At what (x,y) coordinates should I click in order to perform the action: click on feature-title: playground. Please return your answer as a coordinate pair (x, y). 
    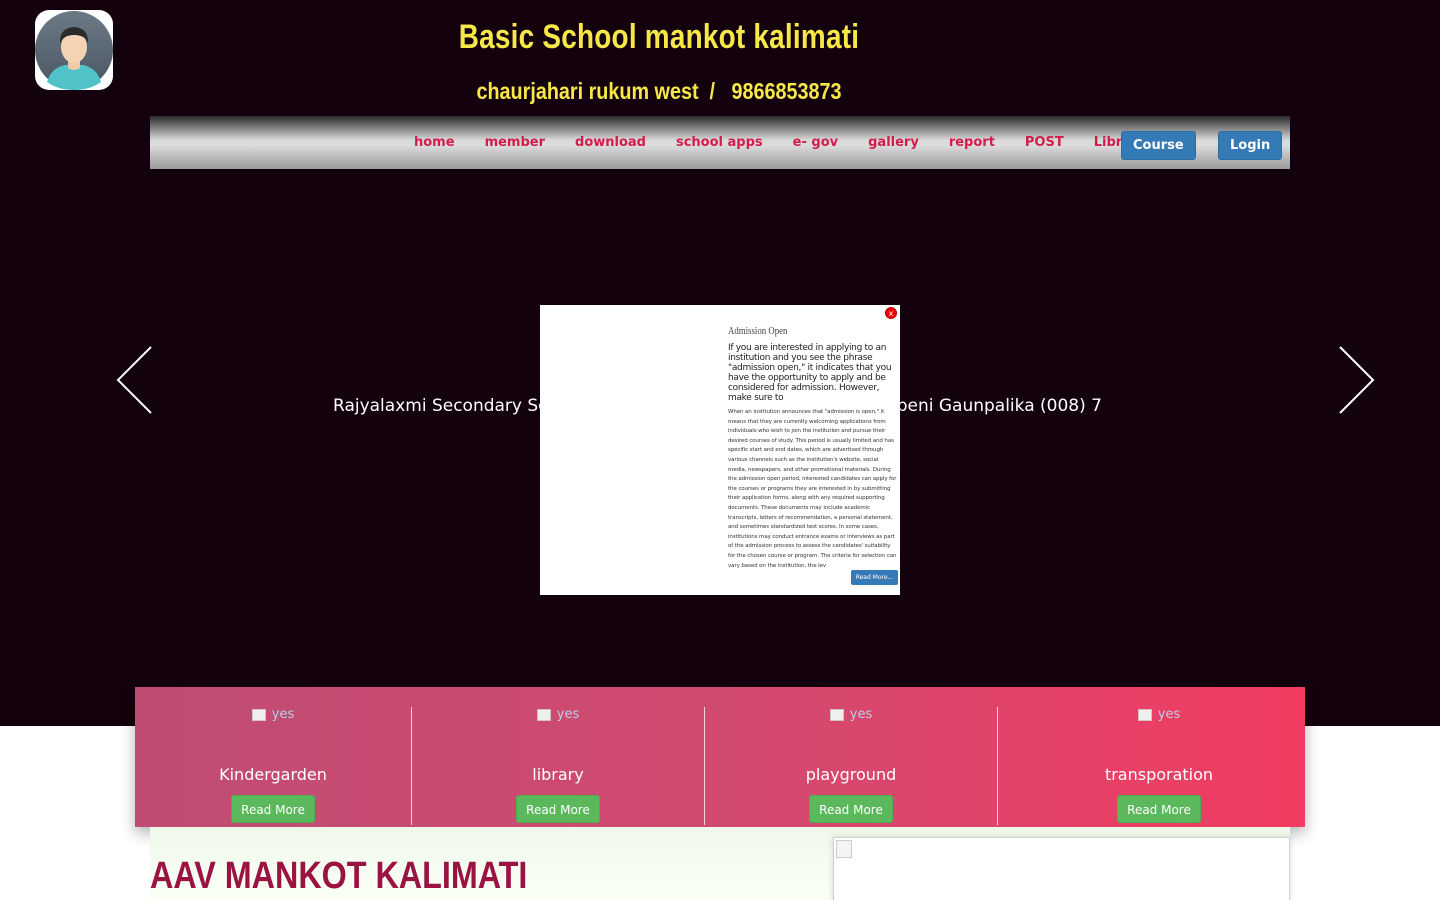
    Looking at the image, I should click on (851, 774).